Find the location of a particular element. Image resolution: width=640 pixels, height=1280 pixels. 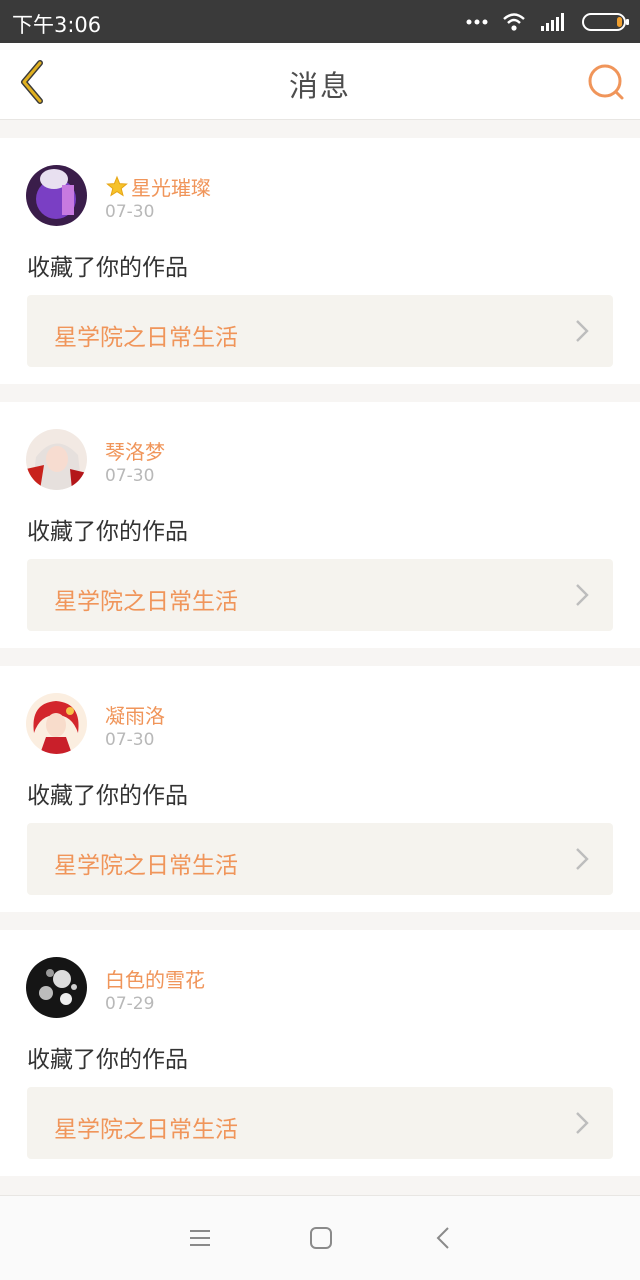

signal-icon is located at coordinates (552, 22).